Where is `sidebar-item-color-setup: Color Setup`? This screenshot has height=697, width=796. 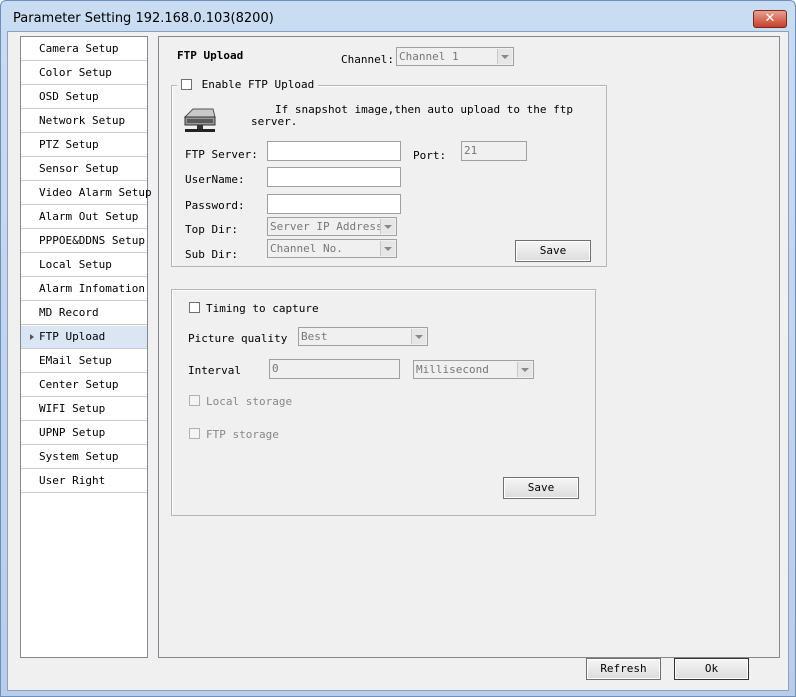 sidebar-item-color-setup: Color Setup is located at coordinates (84, 73).